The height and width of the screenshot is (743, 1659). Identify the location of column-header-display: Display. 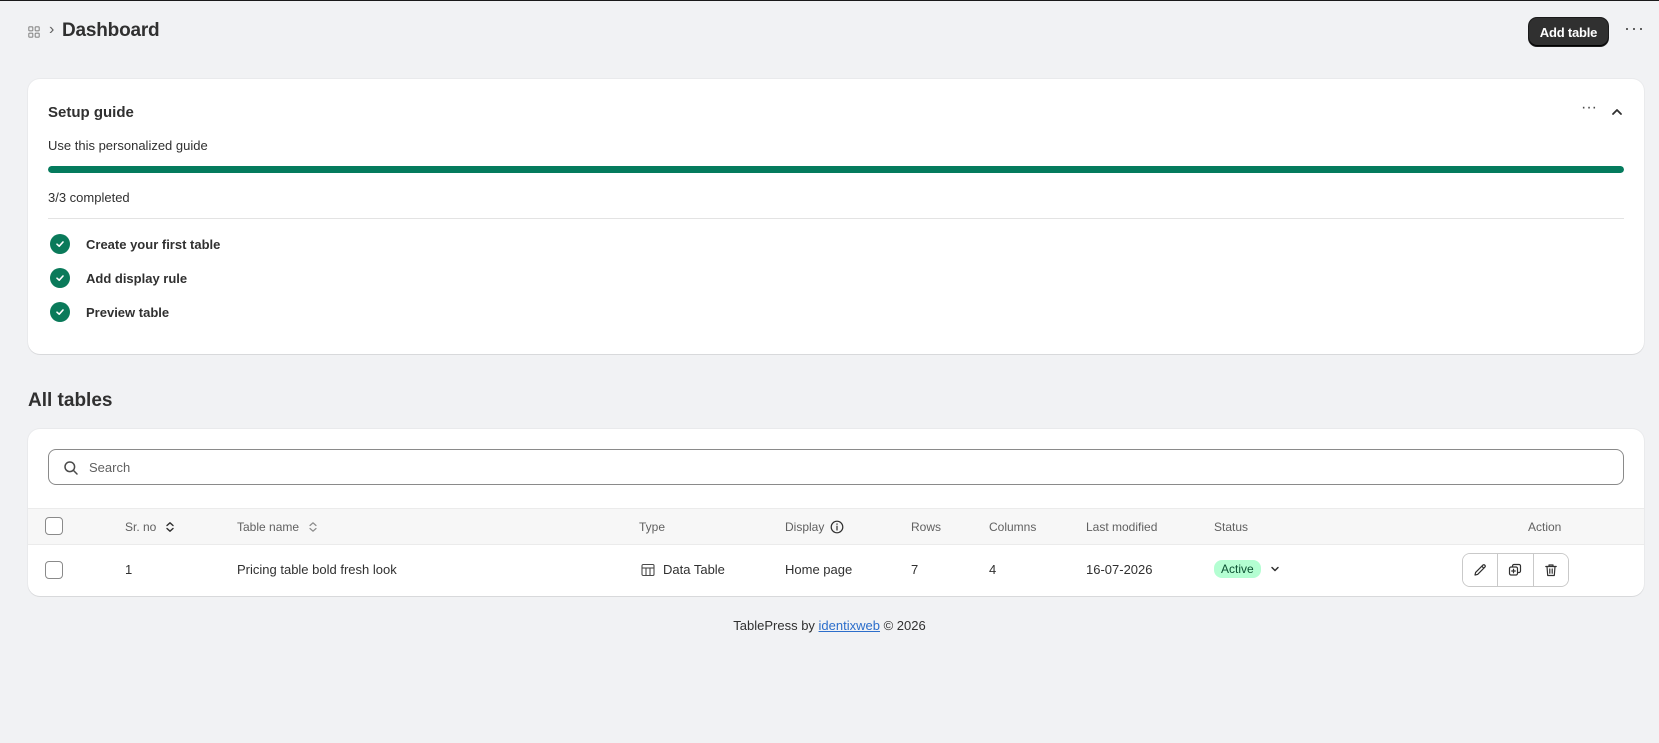
(814, 527).